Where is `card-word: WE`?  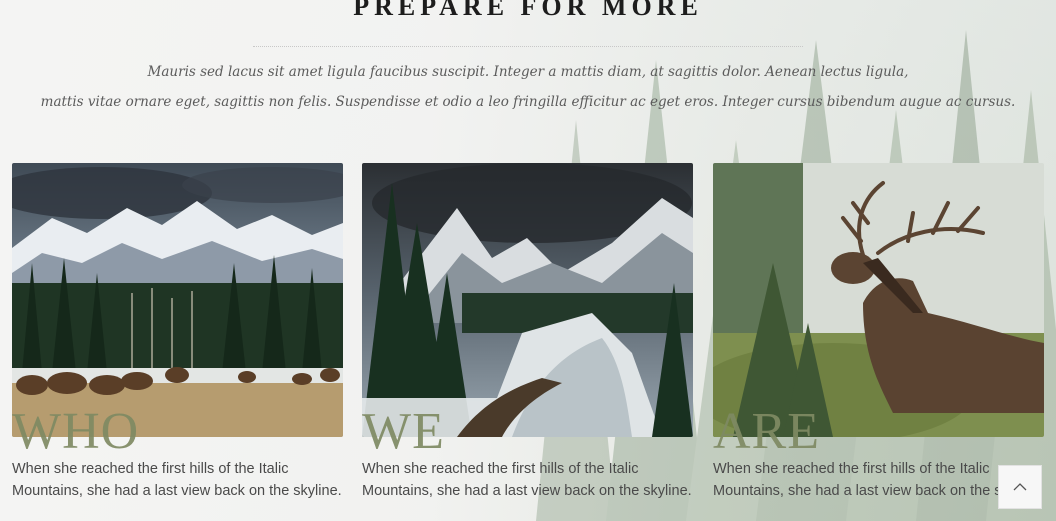 card-word: WE is located at coordinates (403, 431).